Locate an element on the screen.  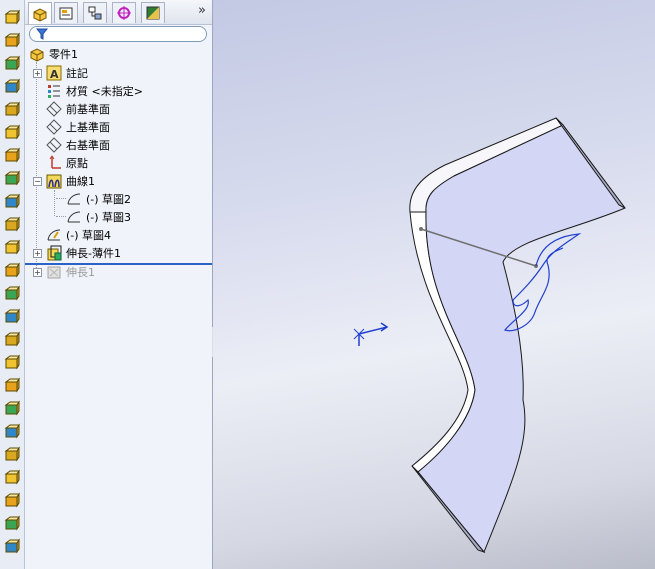
displaymanager-icon is located at coordinates (153, 13).